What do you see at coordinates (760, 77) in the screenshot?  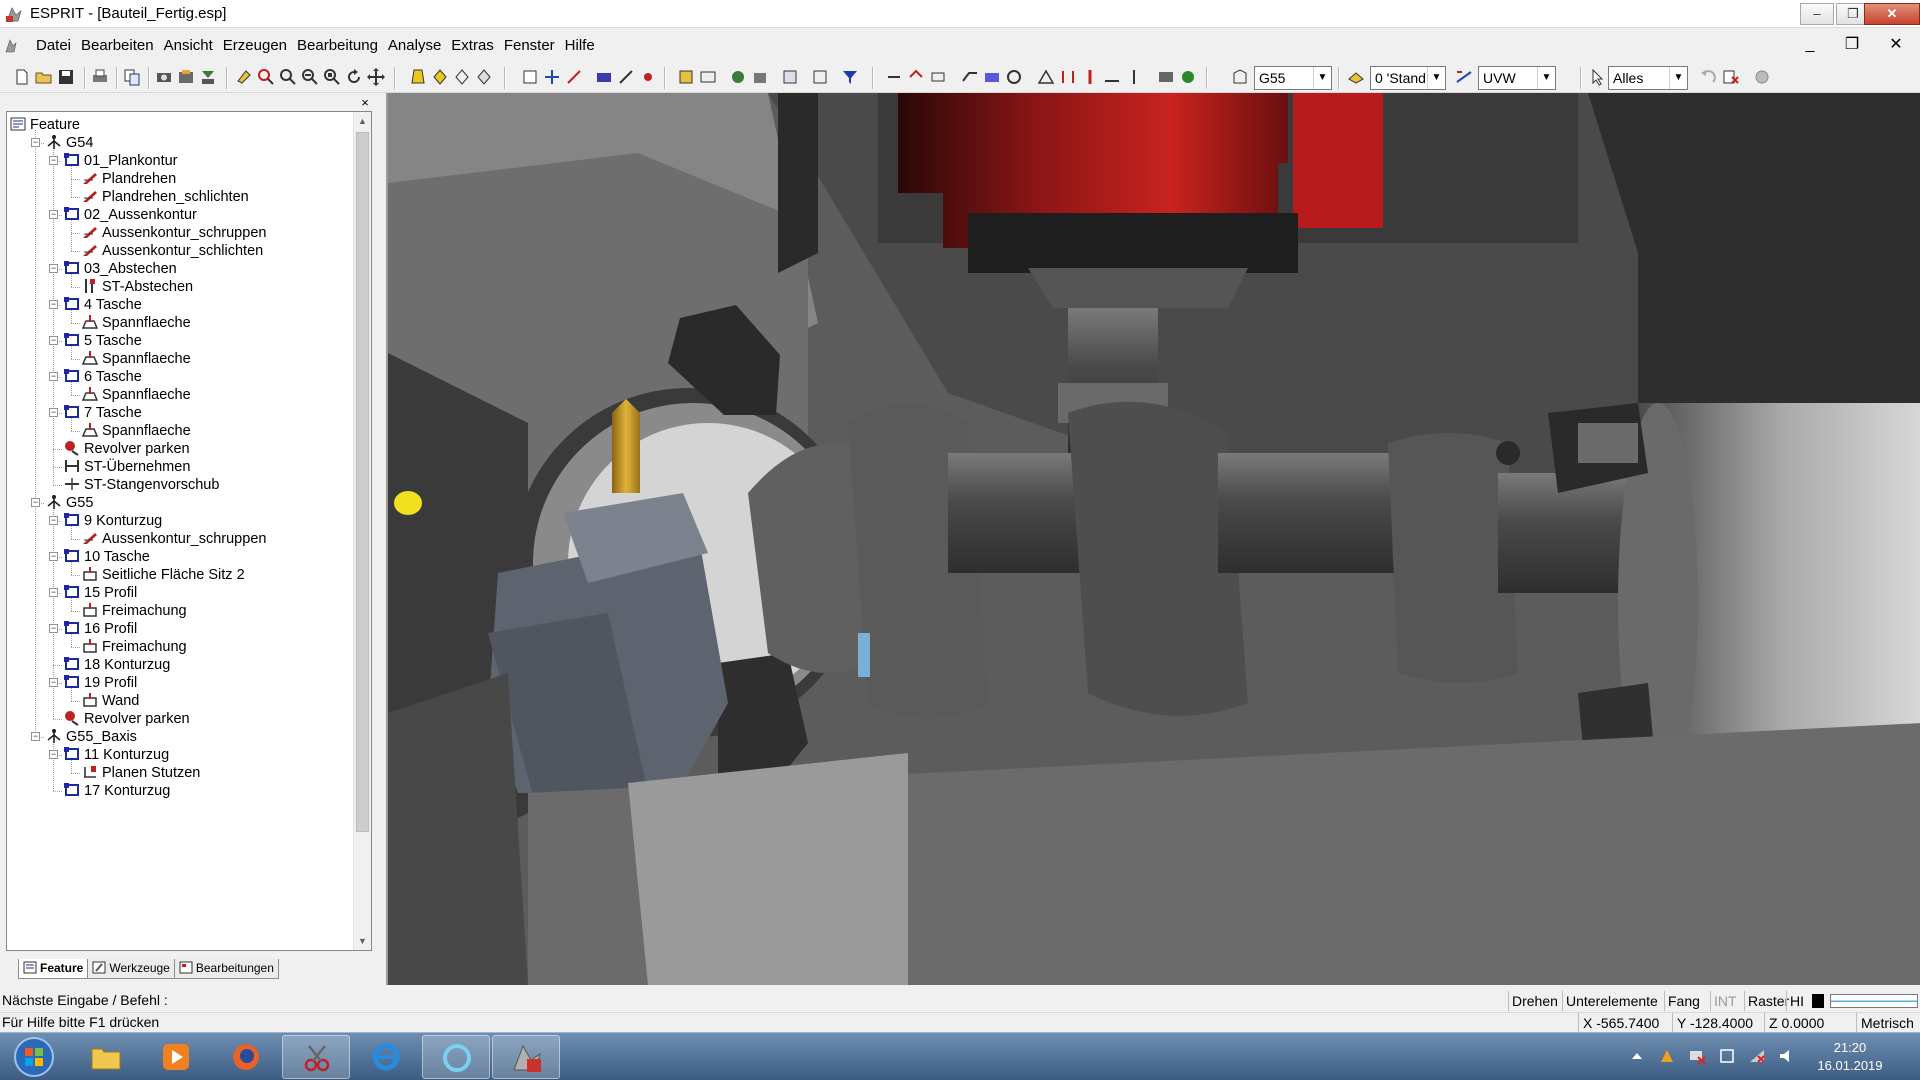 I see `solid-icon` at bounding box center [760, 77].